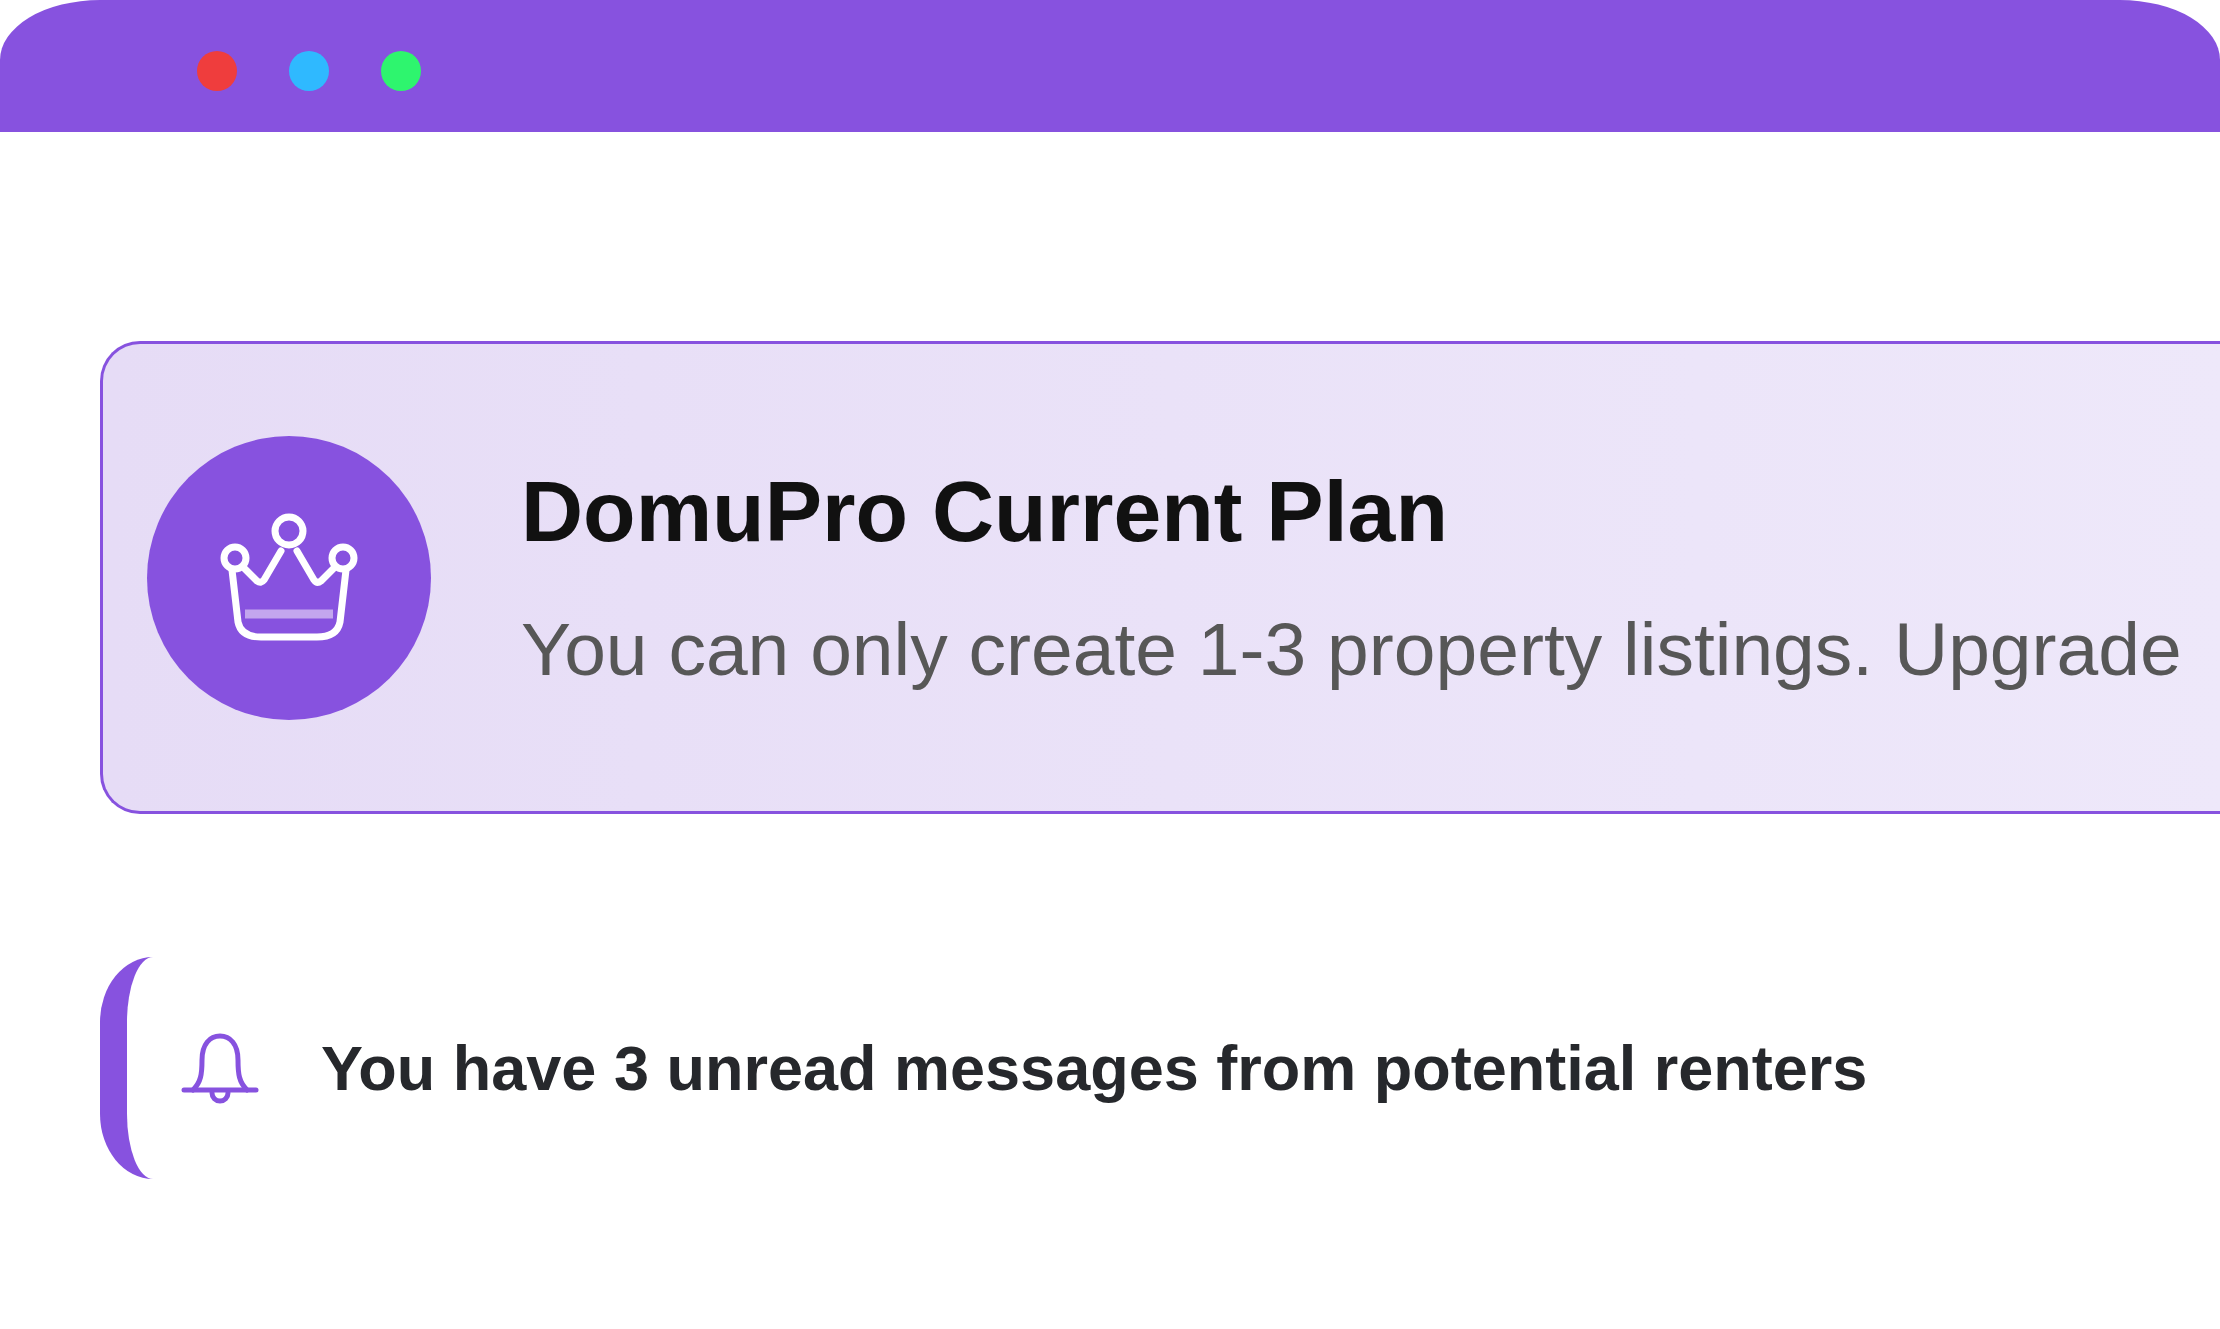  Describe the element at coordinates (985, 511) in the screenshot. I see `plan-title: DomuPro Current Plan` at that location.